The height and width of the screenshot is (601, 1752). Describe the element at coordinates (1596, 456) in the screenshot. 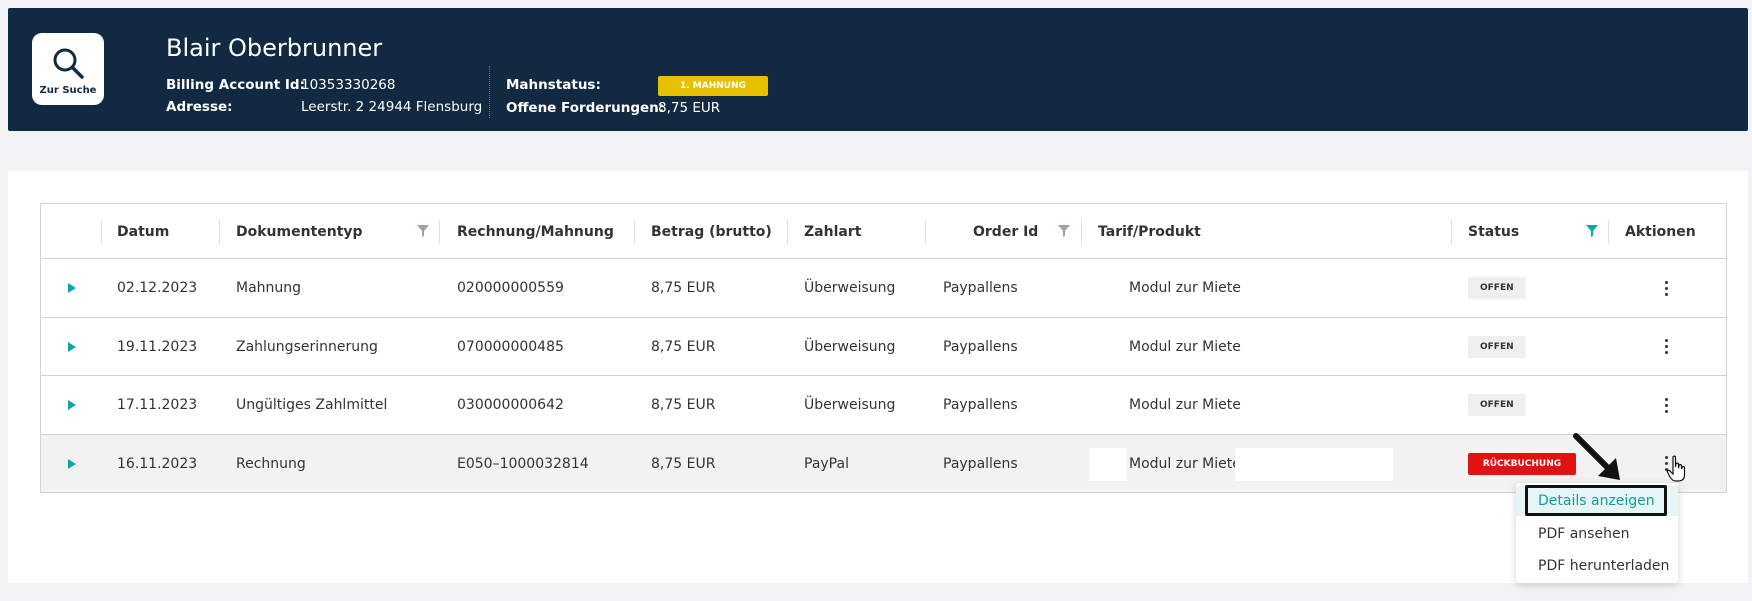

I see `annotation-arrow-icon` at that location.